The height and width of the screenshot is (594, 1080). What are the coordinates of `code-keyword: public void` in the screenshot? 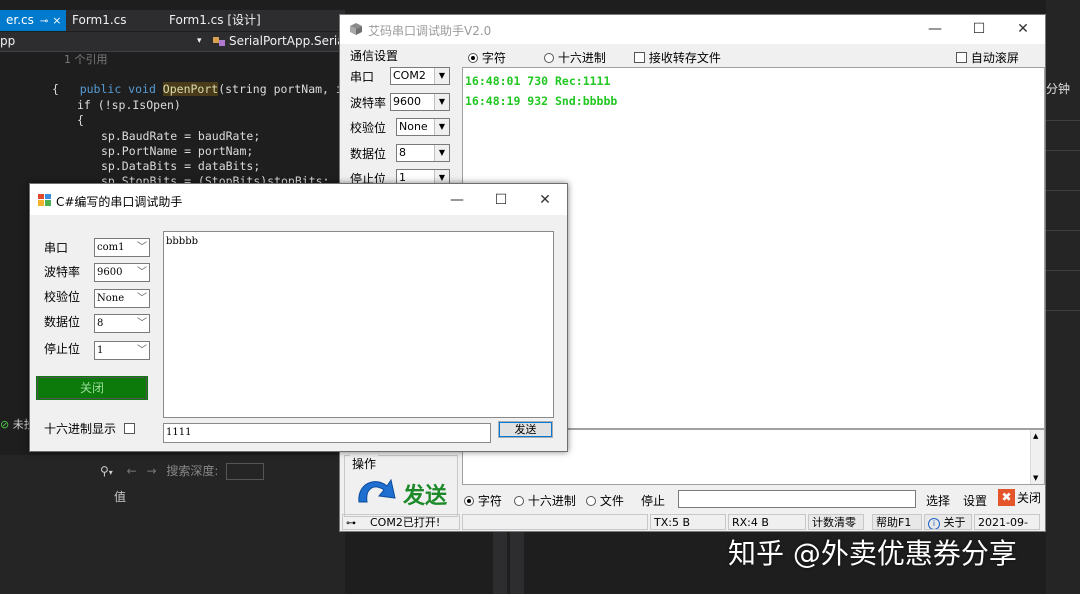 It's located at (121, 89).